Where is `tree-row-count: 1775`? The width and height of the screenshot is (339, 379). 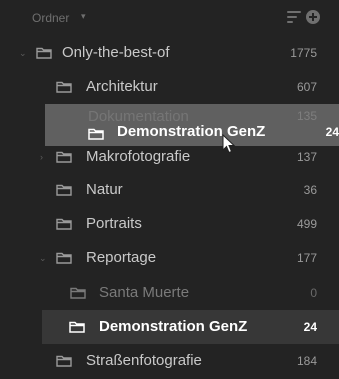
tree-row-count: 1775 is located at coordinates (303, 53).